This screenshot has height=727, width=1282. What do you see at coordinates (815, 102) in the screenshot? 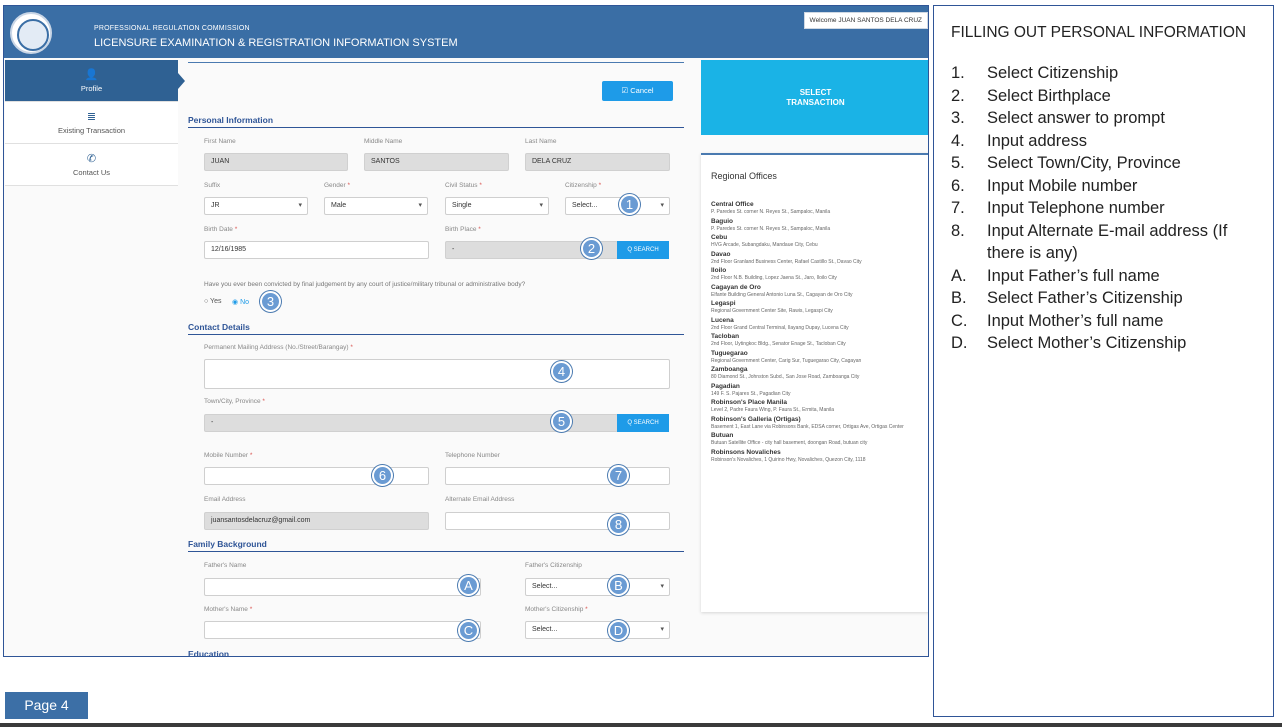
I see `select-transaction-line2: TRANSACTION` at bounding box center [815, 102].